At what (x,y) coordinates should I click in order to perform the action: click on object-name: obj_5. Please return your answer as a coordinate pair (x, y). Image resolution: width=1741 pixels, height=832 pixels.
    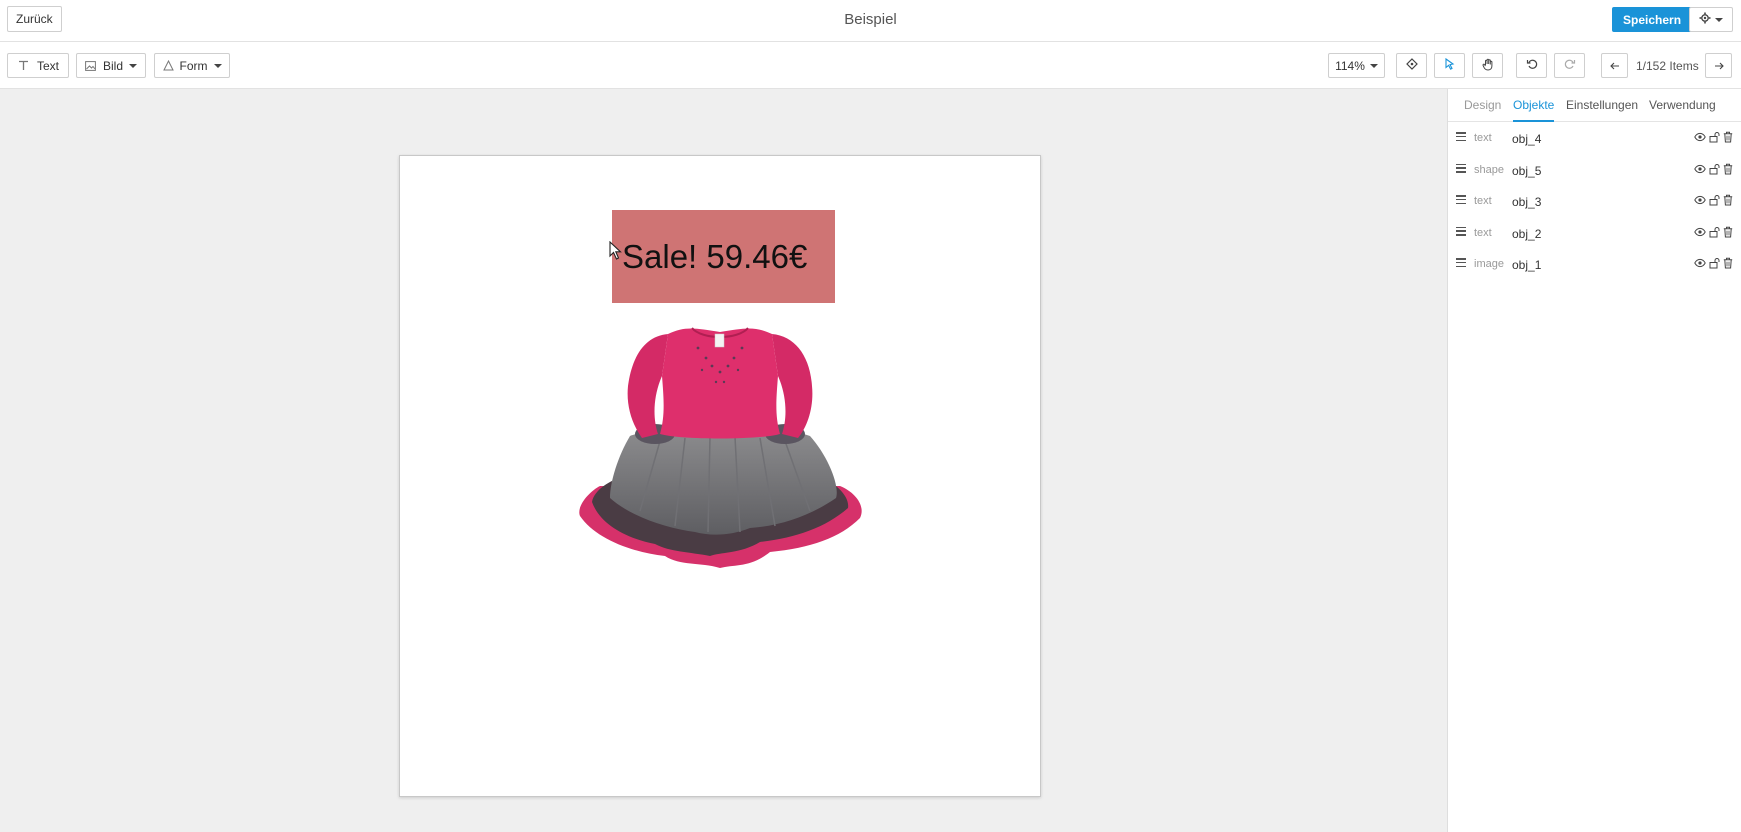
    Looking at the image, I should click on (1527, 170).